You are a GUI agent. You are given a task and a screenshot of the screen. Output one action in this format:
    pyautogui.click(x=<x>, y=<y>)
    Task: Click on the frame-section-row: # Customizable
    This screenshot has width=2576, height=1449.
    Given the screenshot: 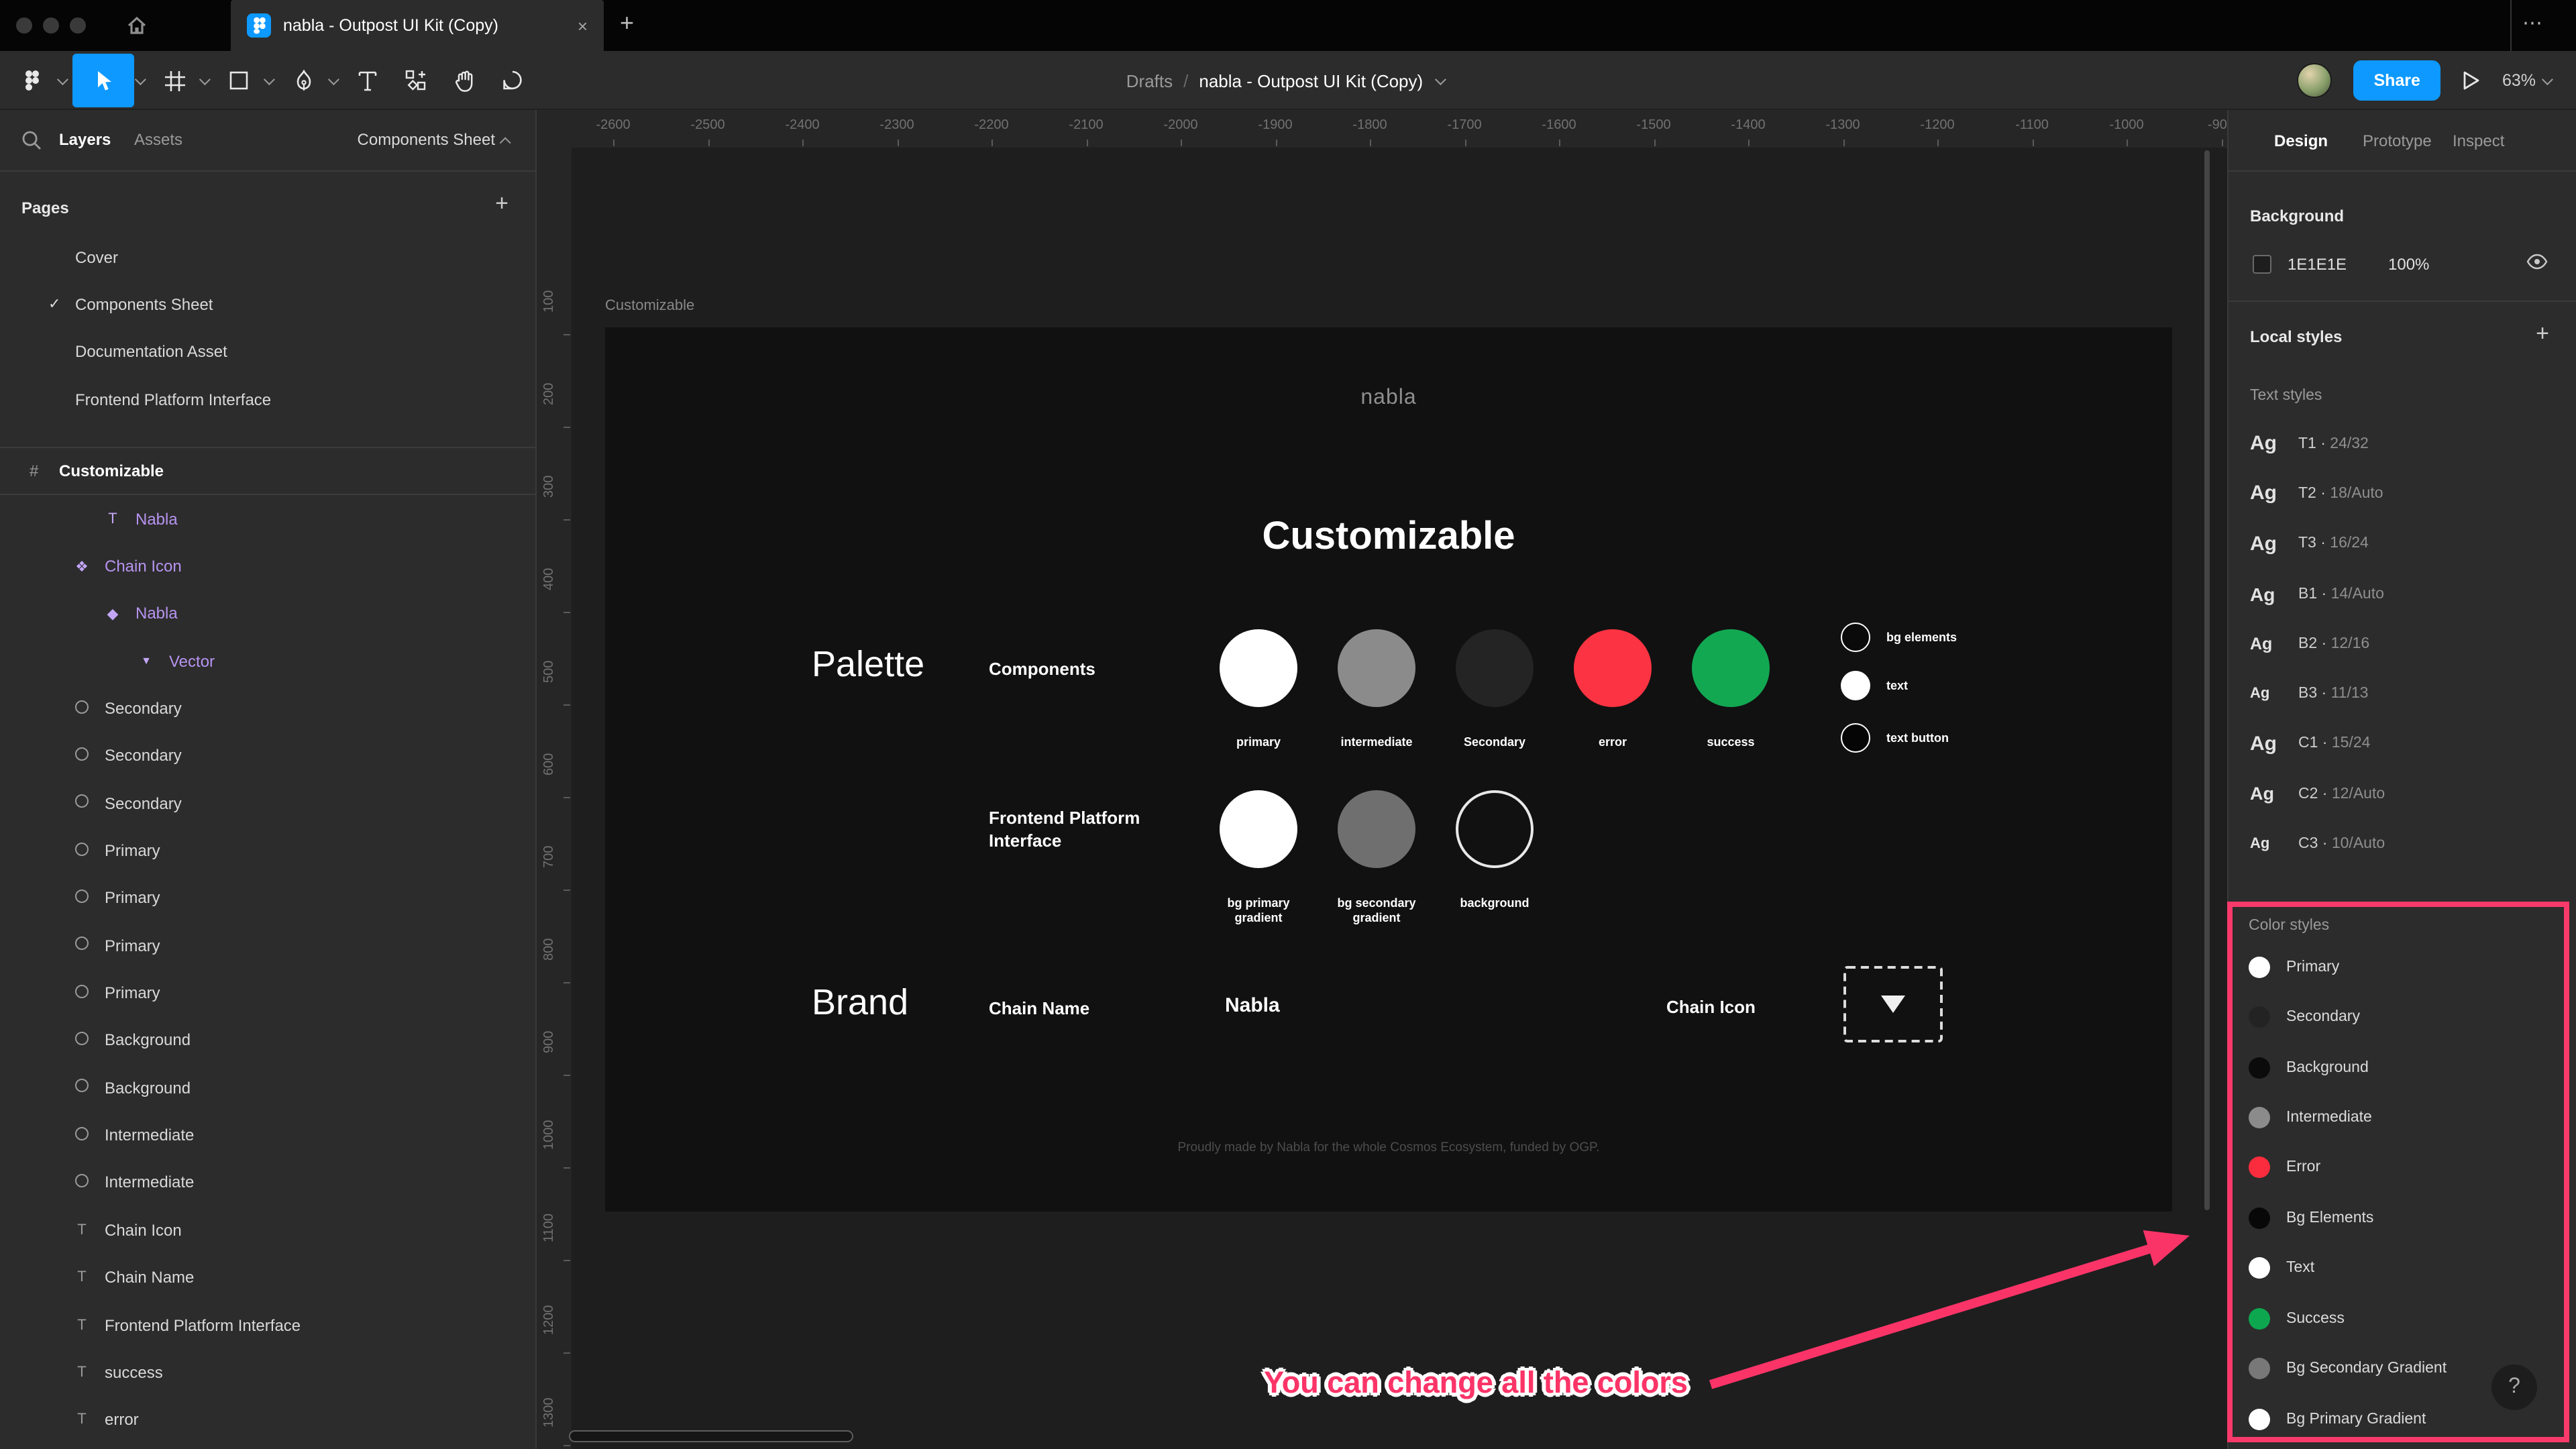 What is the action you would take?
    pyautogui.click(x=267, y=471)
    